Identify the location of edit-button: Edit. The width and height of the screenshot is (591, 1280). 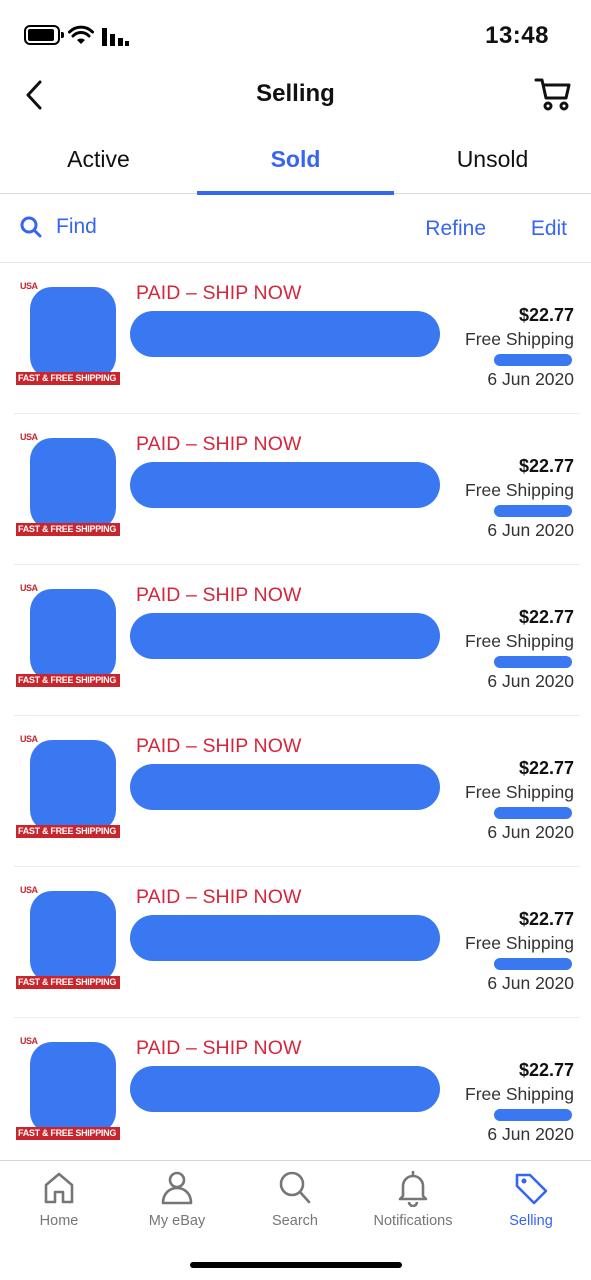
(549, 229).